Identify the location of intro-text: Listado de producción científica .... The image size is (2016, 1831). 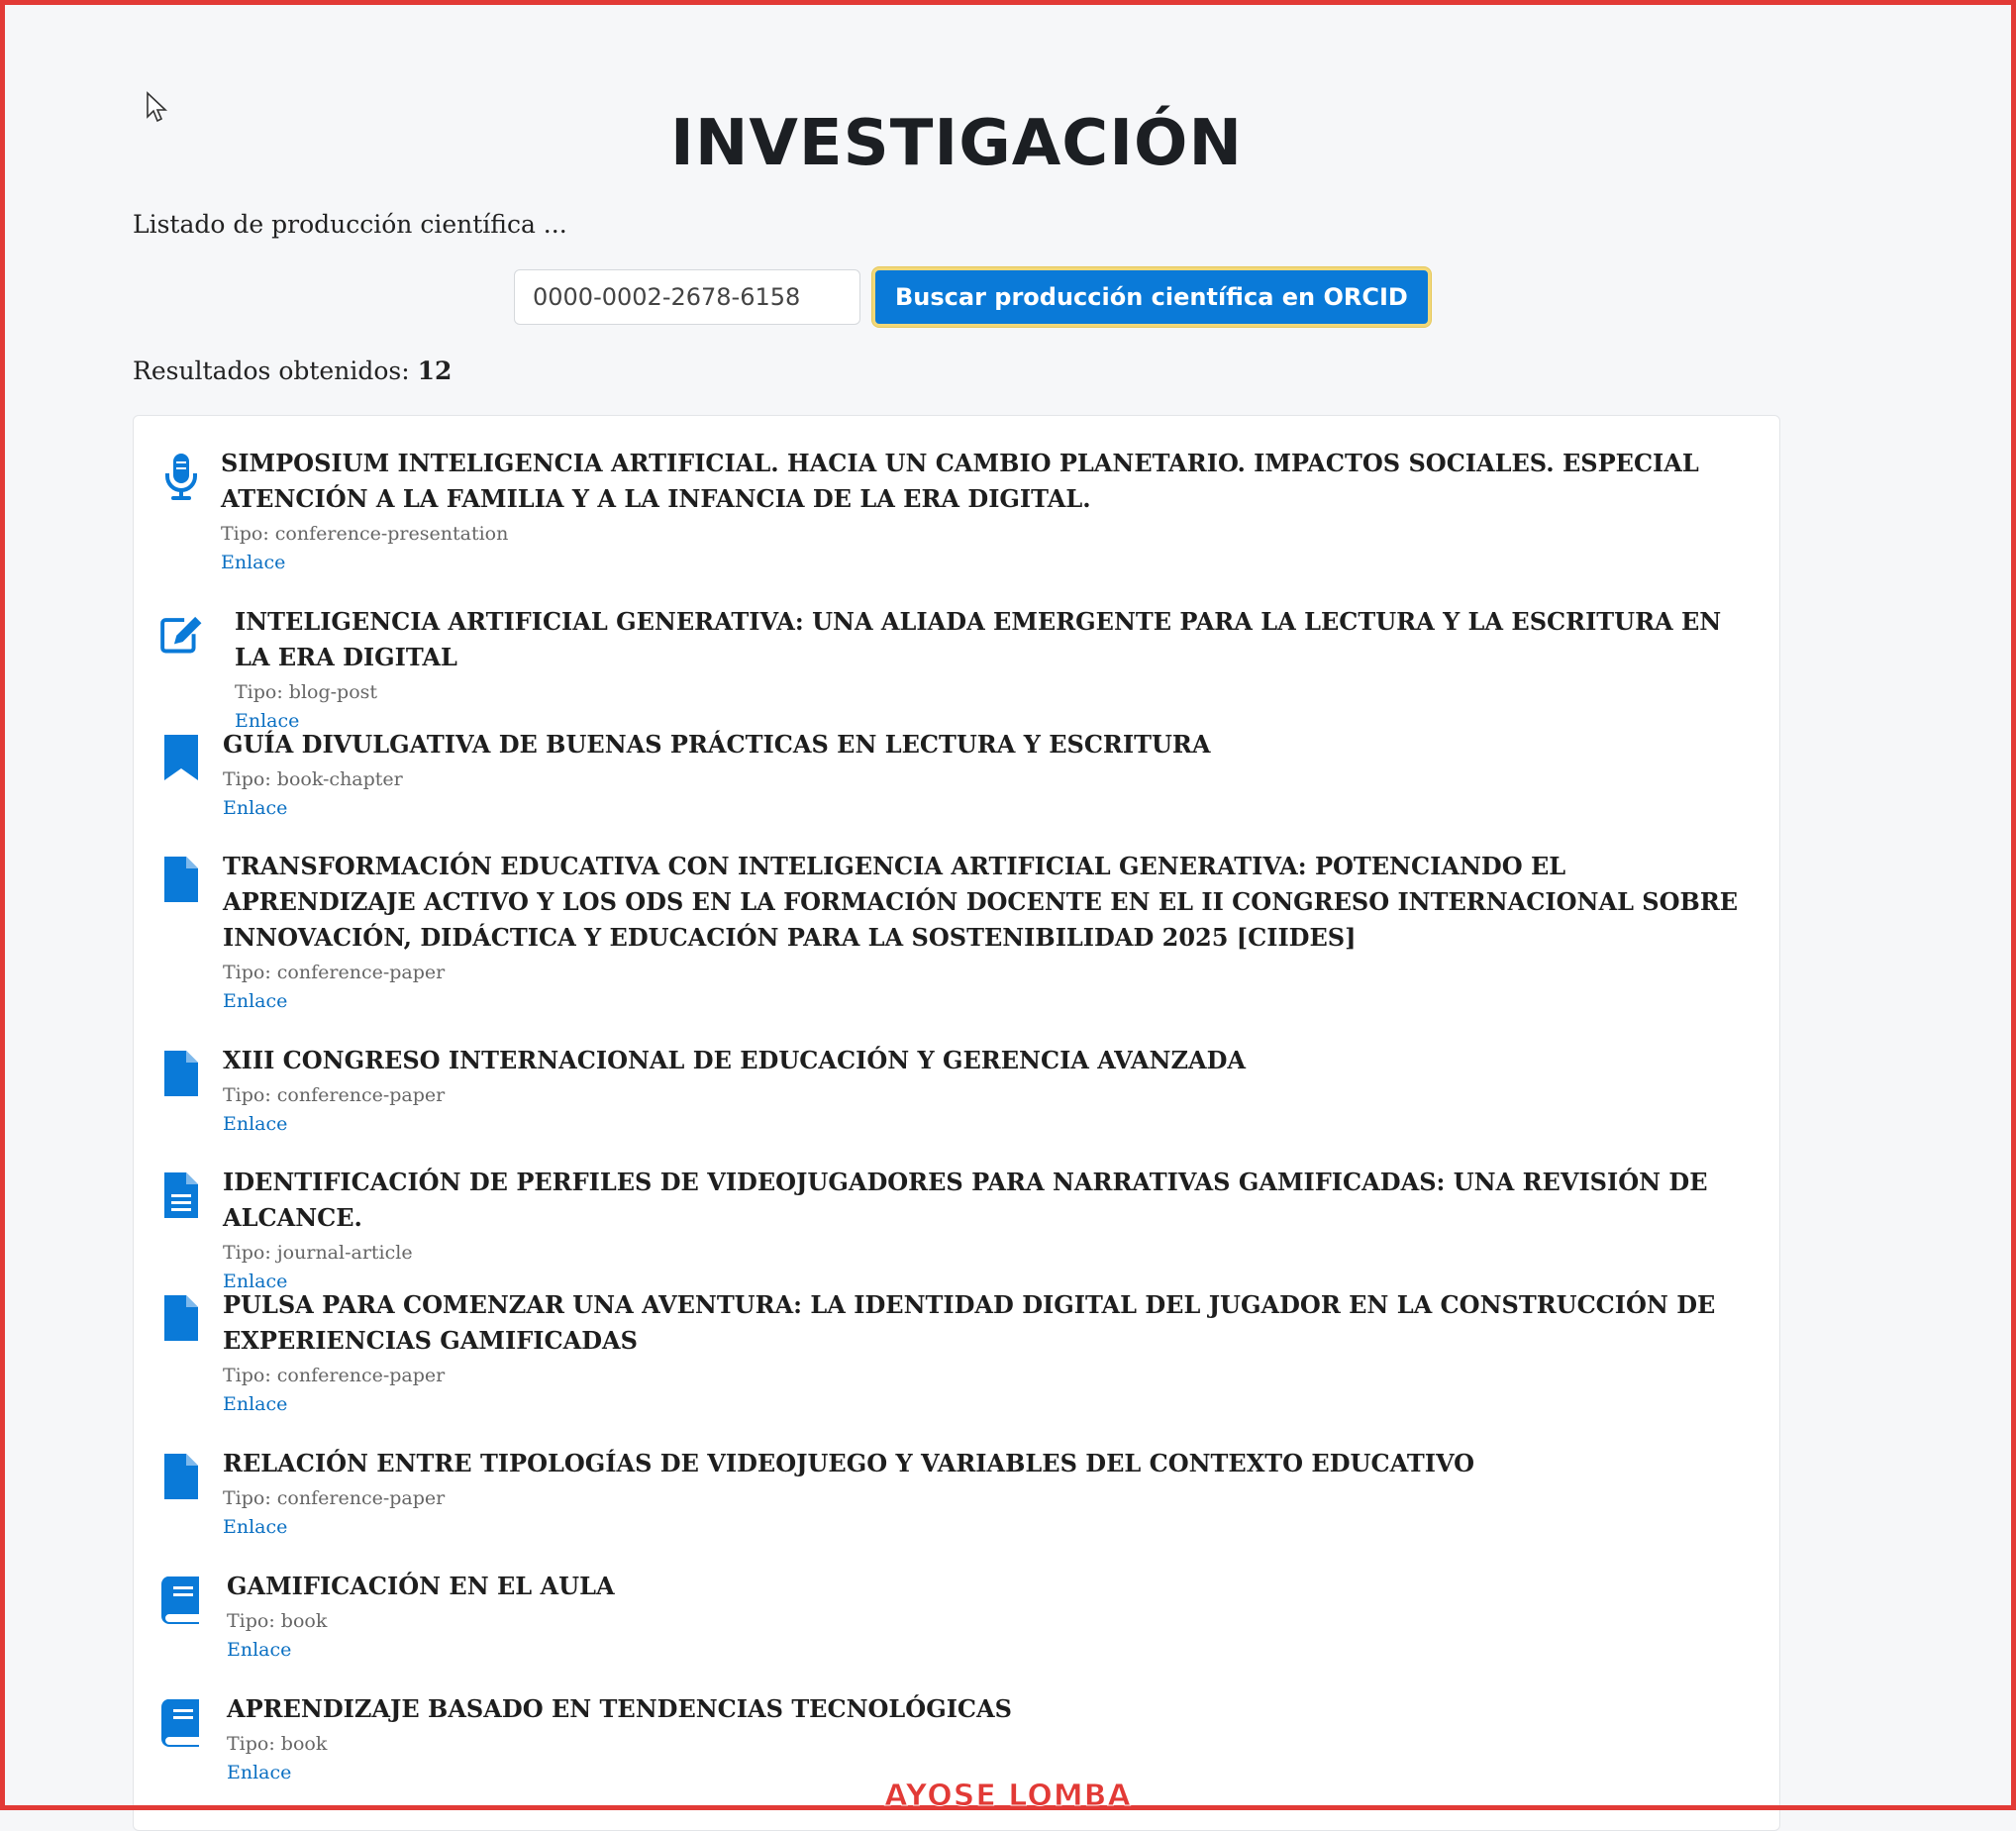
(350, 225).